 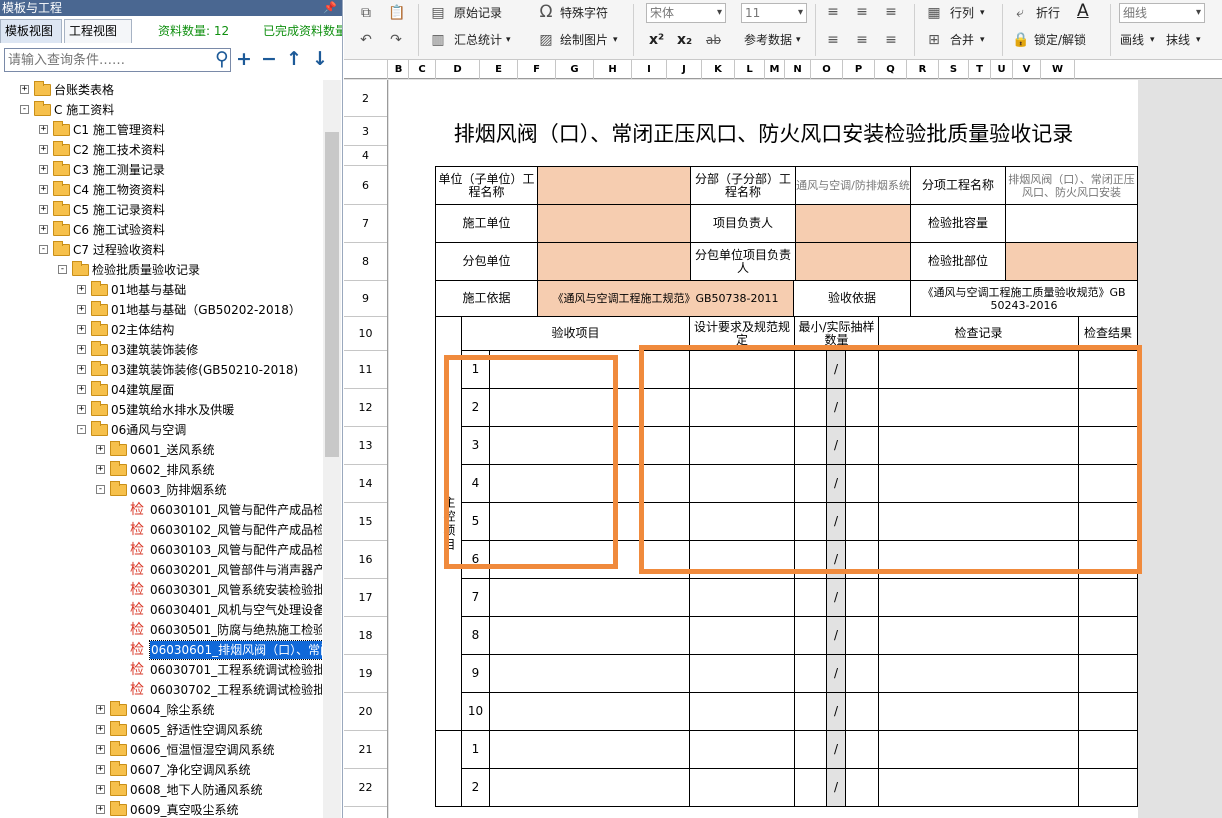 What do you see at coordinates (161, 290) in the screenshot?
I see `tree-item-folder: +01地基与基础` at bounding box center [161, 290].